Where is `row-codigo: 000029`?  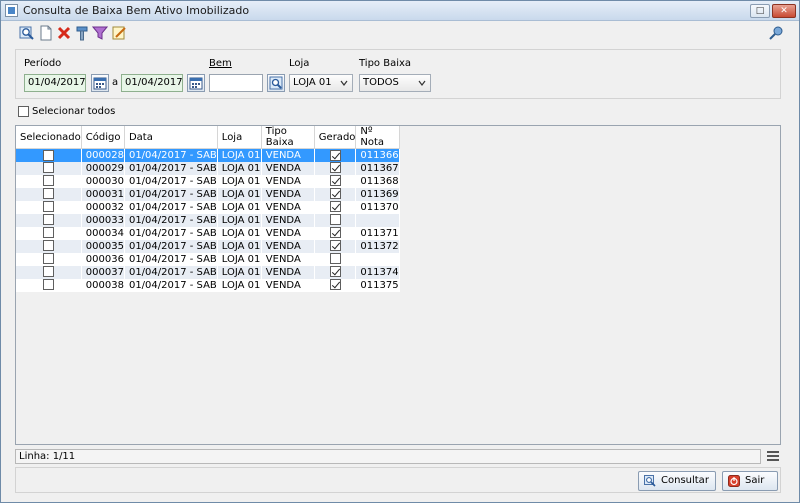 row-codigo: 000029 is located at coordinates (103, 168).